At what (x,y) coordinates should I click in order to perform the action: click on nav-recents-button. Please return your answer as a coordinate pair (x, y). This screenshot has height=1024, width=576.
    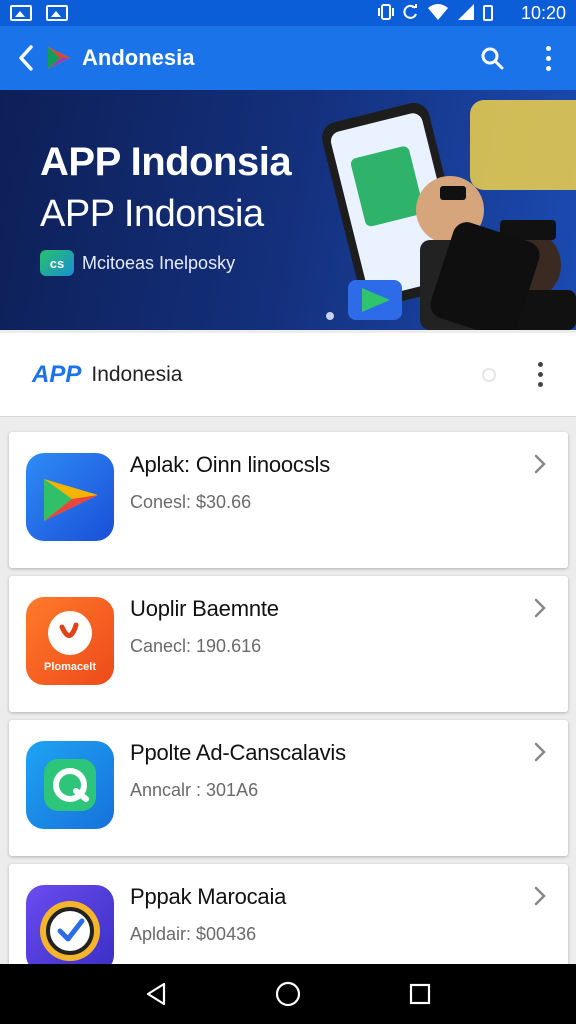
    Looking at the image, I should click on (420, 994).